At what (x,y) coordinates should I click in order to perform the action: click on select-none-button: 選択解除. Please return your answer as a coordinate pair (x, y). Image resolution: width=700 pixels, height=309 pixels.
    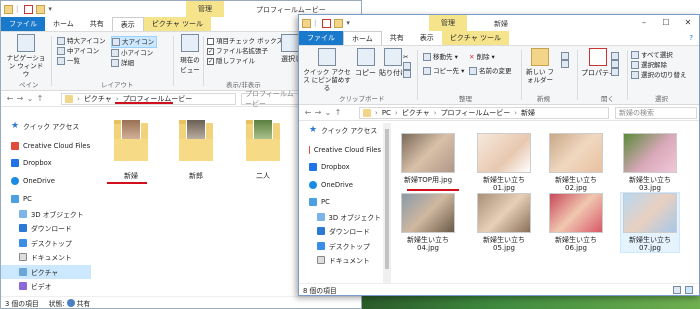
    Looking at the image, I should click on (649, 65).